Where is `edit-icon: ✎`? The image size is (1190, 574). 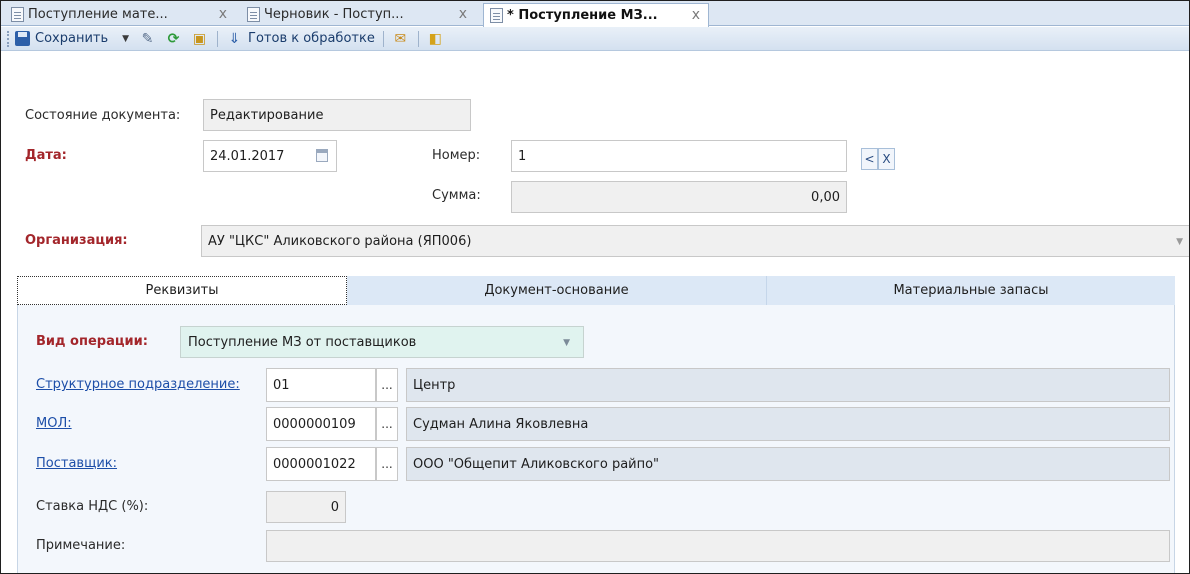 edit-icon: ✎ is located at coordinates (147, 38).